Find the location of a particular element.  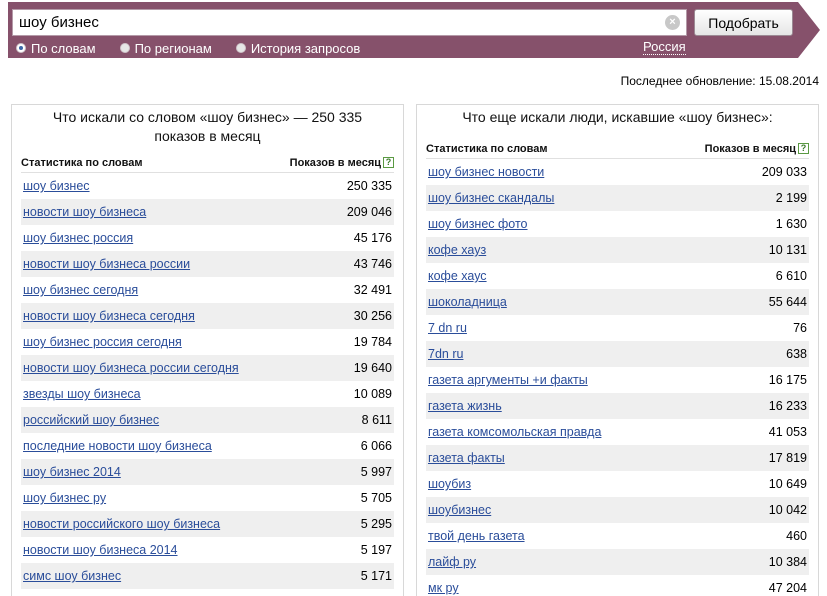

phrase-link: газета аргументы +и факты is located at coordinates (508, 380).